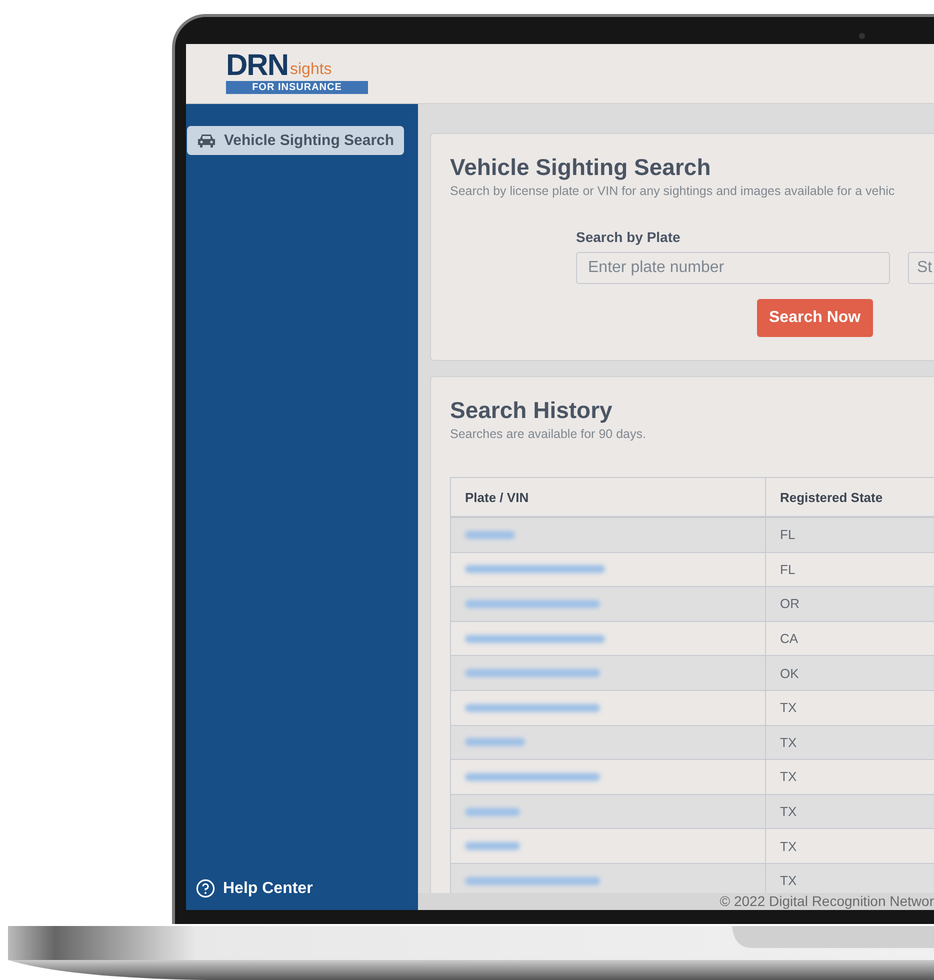 The height and width of the screenshot is (980, 934). I want to click on footer-text: © 2022 Digital Recognition Networ, so click(676, 901).